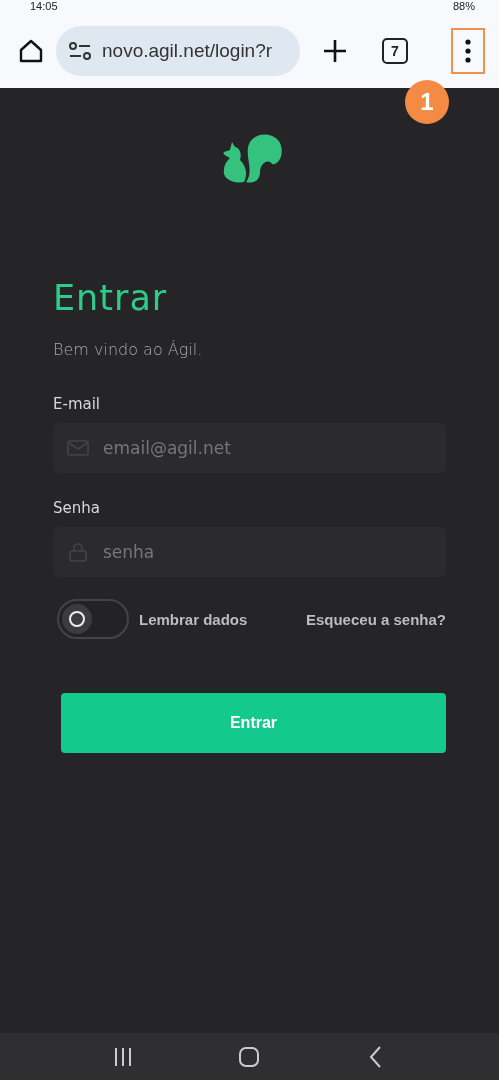  I want to click on site-settings-icon, so click(80, 51).